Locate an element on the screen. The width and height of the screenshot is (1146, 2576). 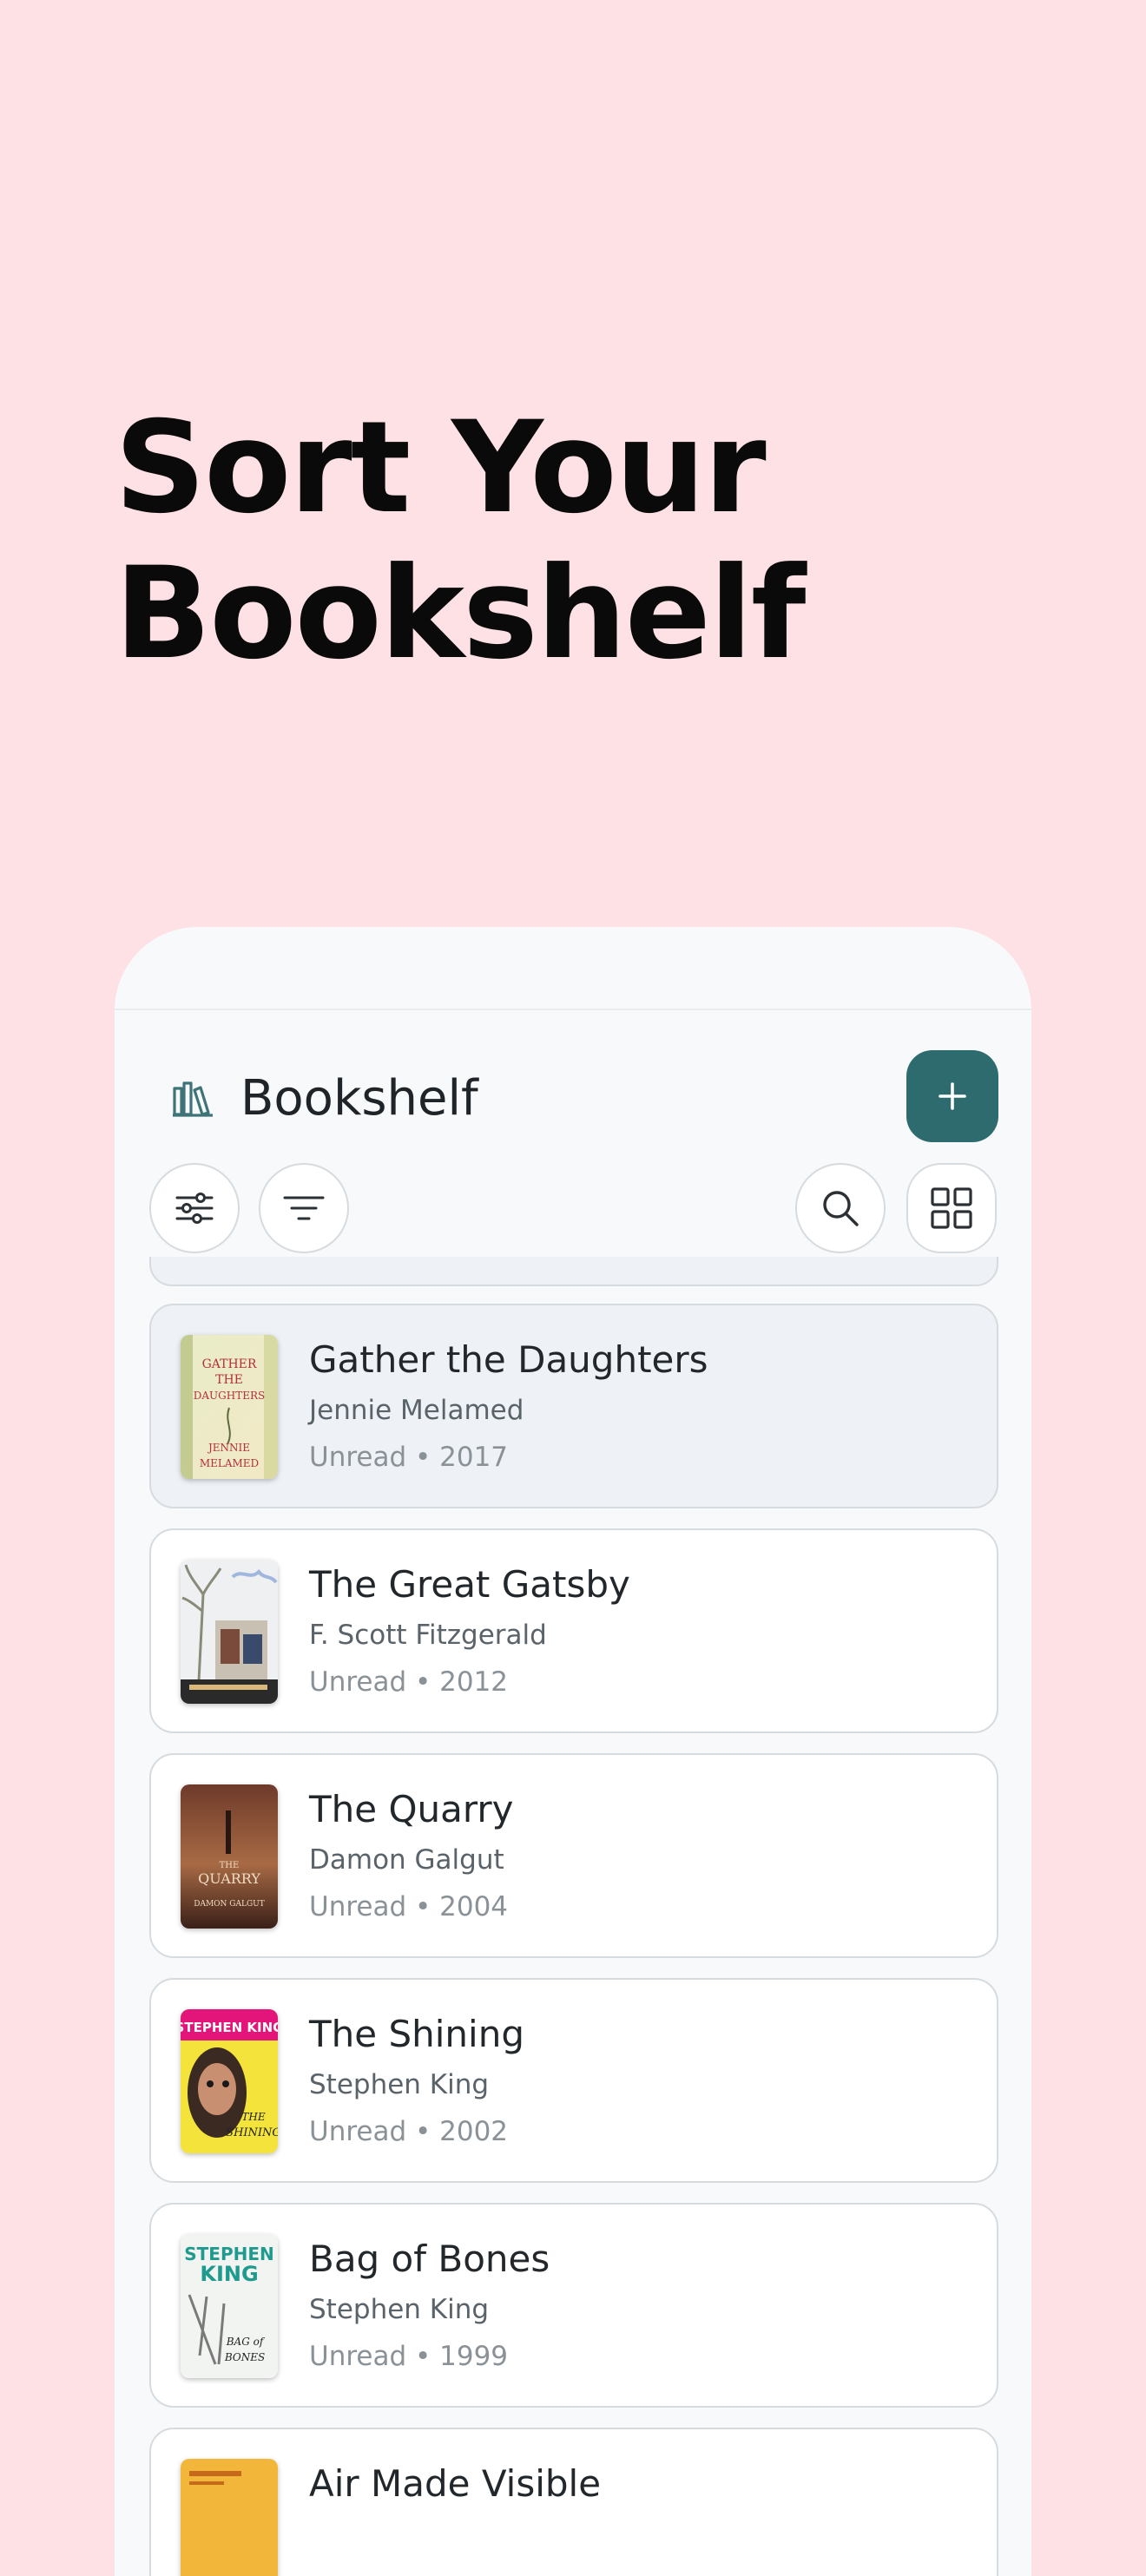
headline-line-2: Bookshelf is located at coordinates (460, 613).